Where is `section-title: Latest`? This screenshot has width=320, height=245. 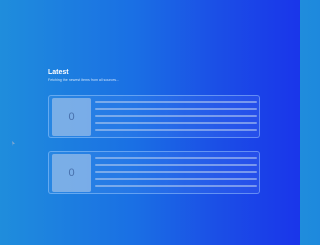
section-title: Latest is located at coordinates (58, 72).